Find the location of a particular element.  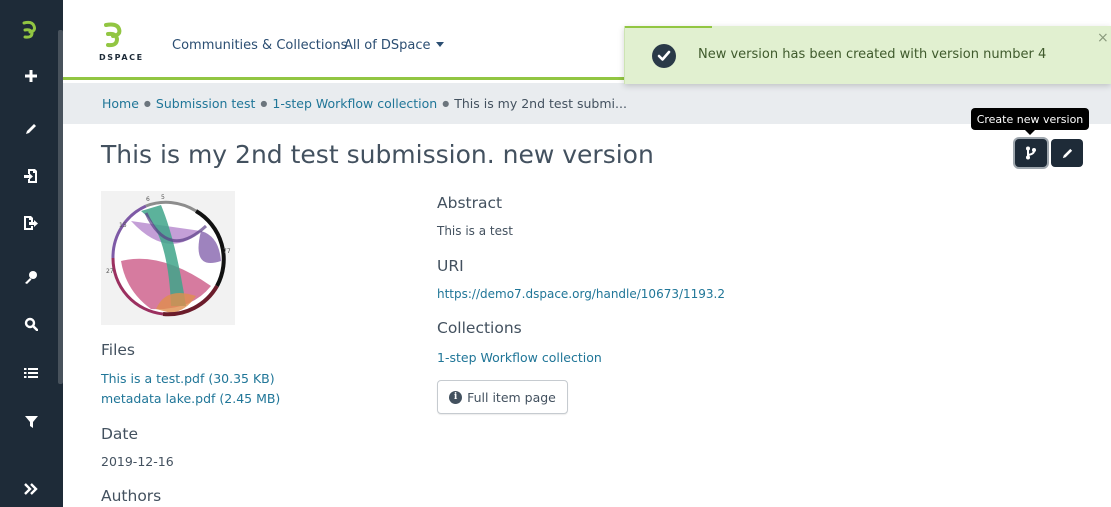

breadcrumb-submission-test: Submission test is located at coordinates (206, 103).